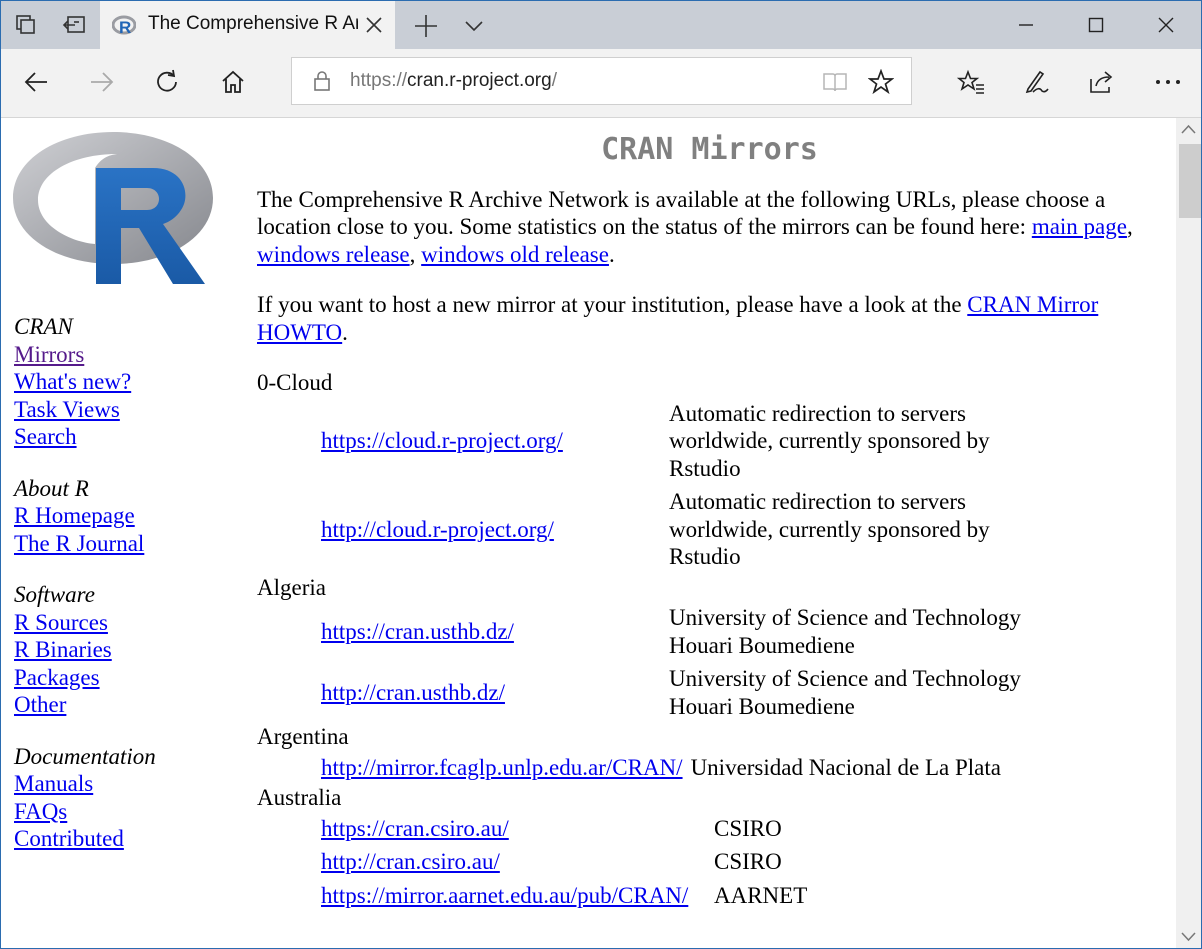 The height and width of the screenshot is (949, 1202). What do you see at coordinates (124, 784) in the screenshot?
I see `sidebar-link-manuals: Manuals` at bounding box center [124, 784].